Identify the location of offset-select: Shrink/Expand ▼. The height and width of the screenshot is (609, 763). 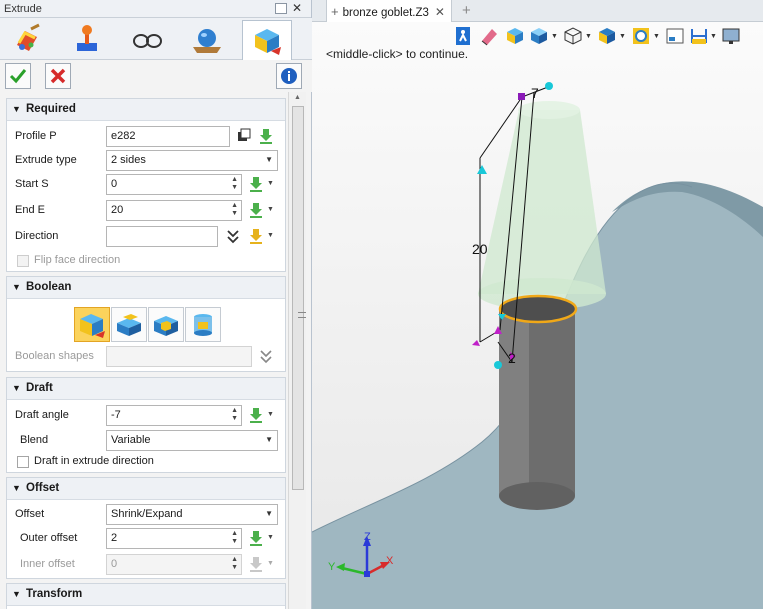
(192, 514).